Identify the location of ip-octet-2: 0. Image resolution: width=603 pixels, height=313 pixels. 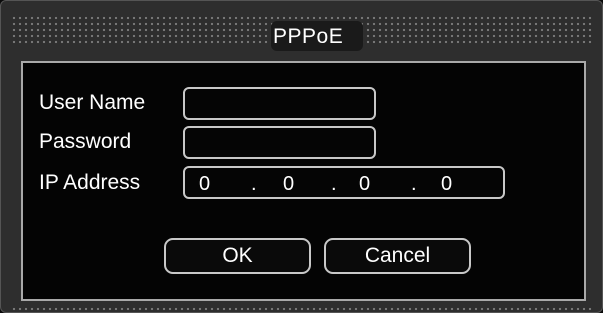
(288, 184).